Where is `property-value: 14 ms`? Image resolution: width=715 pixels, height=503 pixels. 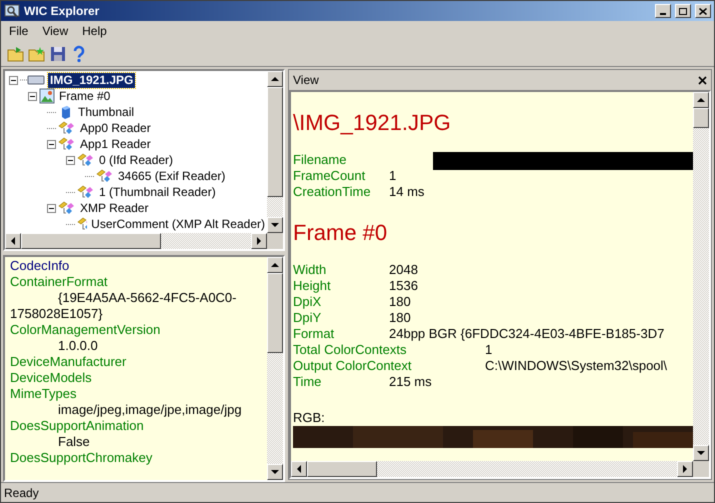
property-value: 14 ms is located at coordinates (406, 192).